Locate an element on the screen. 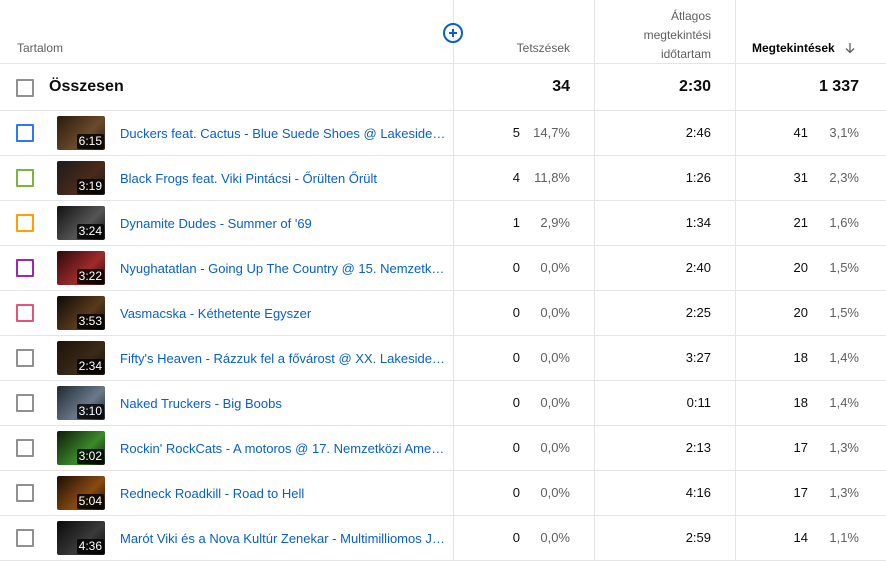  row-likes: 4 is located at coordinates (516, 177).